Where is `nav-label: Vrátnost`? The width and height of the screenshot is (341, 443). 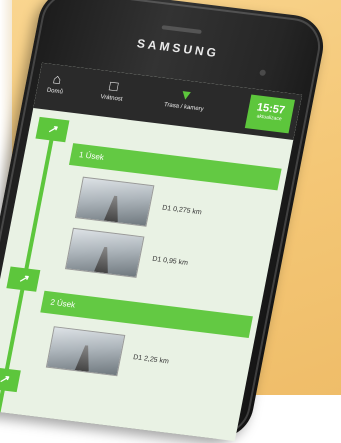 nav-label: Vrátnost is located at coordinates (111, 98).